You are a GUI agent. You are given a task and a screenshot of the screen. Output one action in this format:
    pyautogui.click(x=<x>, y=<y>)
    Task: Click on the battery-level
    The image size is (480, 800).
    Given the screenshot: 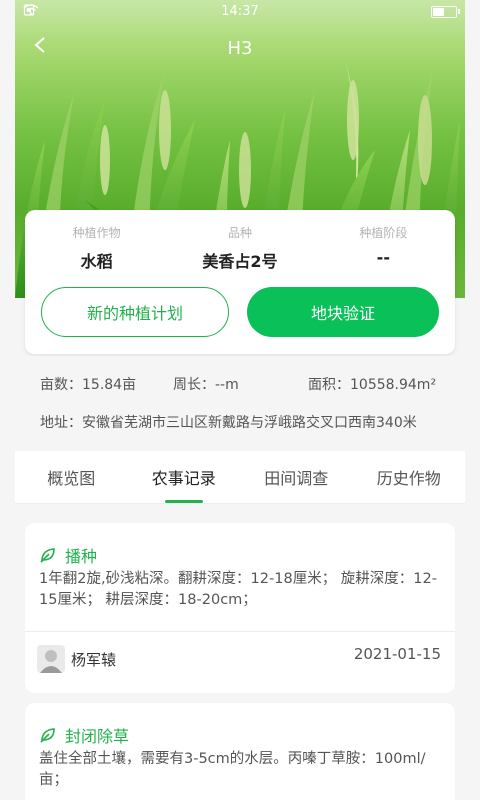 What is the action you would take?
    pyautogui.click(x=438, y=12)
    